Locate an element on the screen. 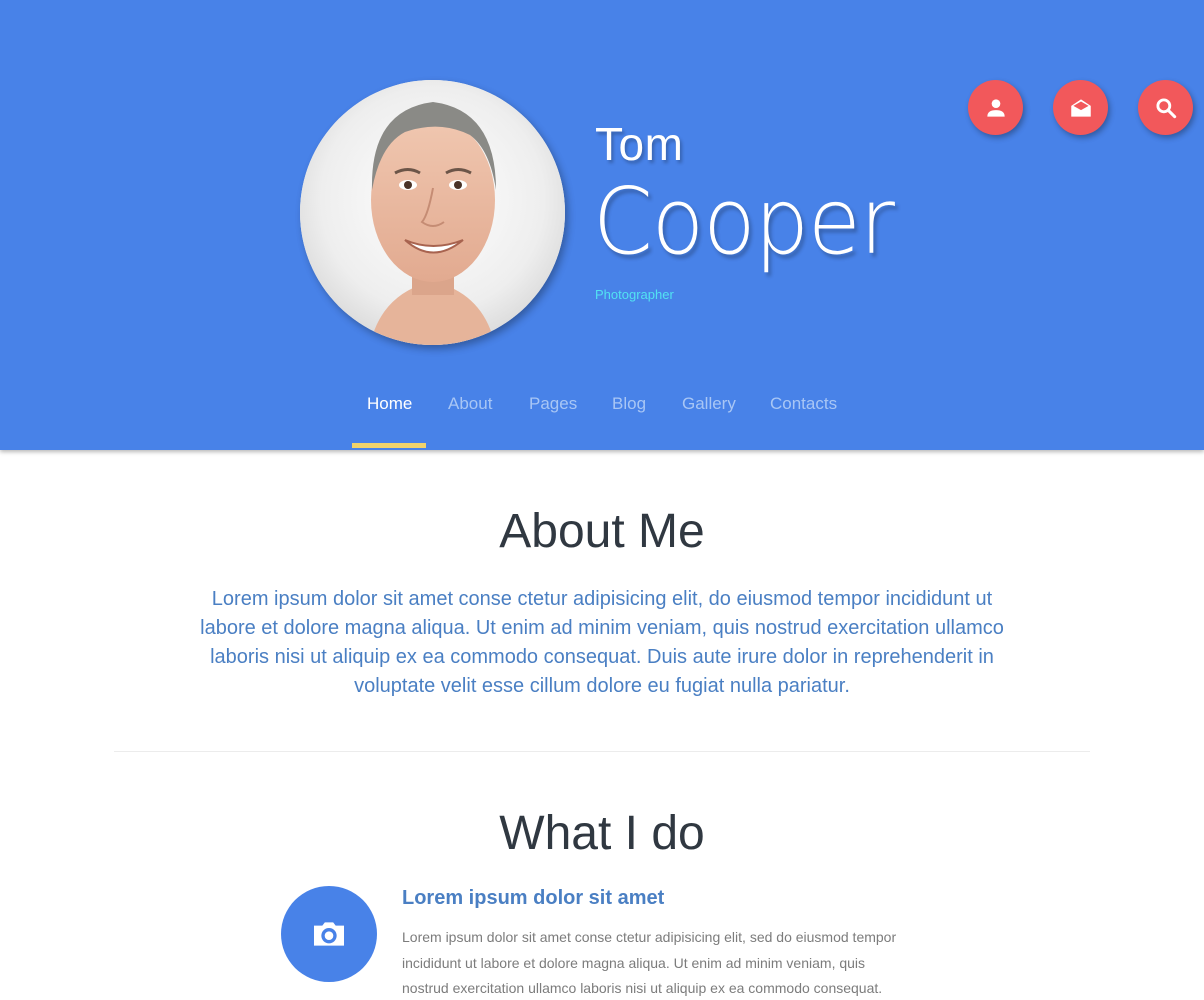  service-title: Lorem ipsum dolor sit amet is located at coordinates (533, 898).